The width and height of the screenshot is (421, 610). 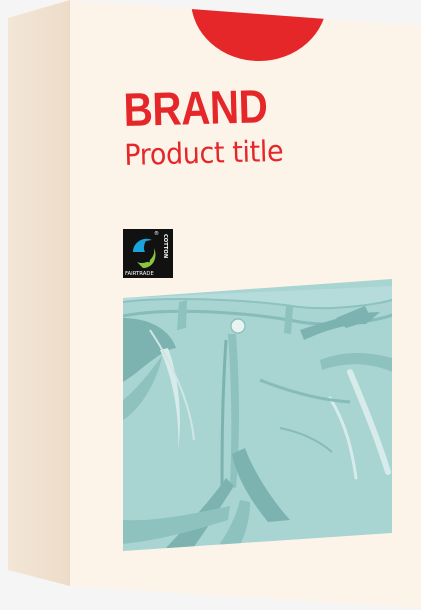 I want to click on registered-mark: ®, so click(x=156, y=233).